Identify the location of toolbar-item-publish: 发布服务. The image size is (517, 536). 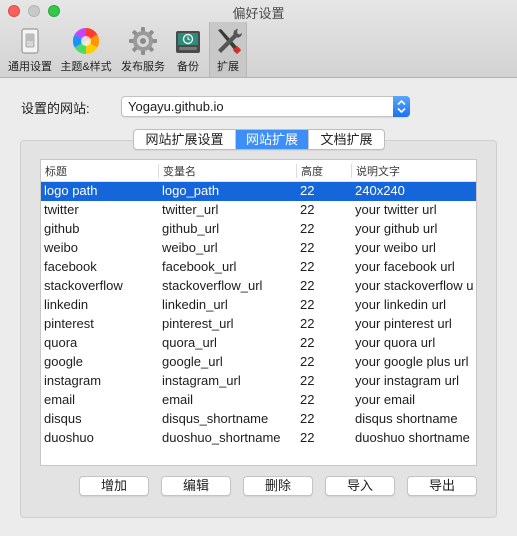
(143, 49).